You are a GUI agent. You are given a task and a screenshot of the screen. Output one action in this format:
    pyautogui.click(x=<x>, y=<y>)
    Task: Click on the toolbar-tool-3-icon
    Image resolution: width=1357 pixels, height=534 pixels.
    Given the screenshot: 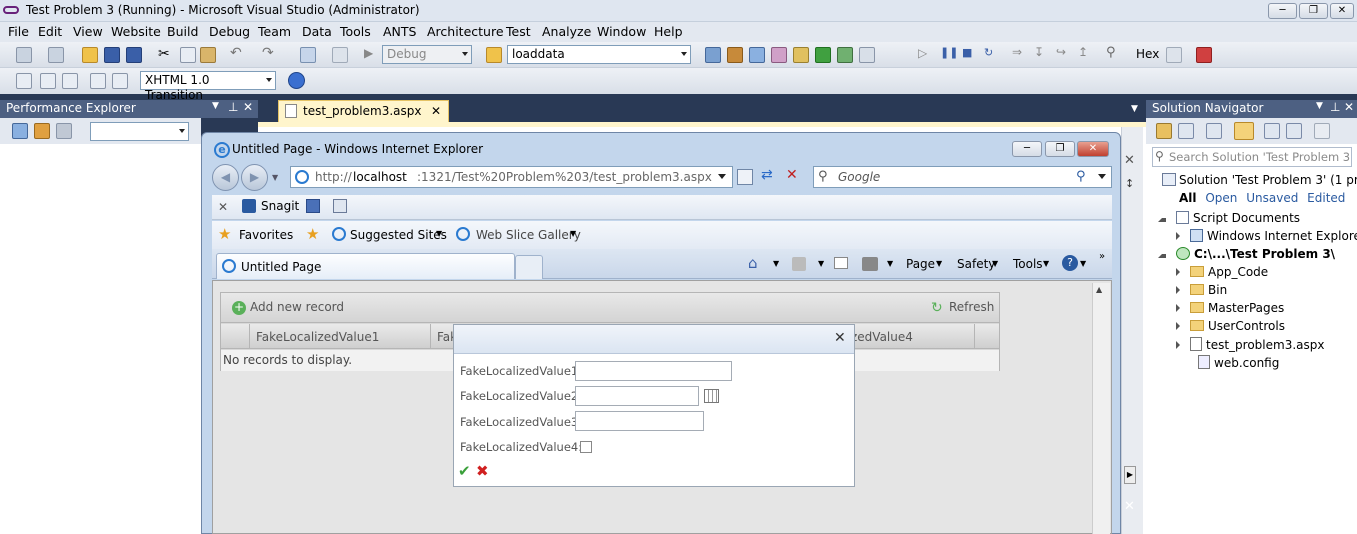 What is the action you would take?
    pyautogui.click(x=757, y=55)
    